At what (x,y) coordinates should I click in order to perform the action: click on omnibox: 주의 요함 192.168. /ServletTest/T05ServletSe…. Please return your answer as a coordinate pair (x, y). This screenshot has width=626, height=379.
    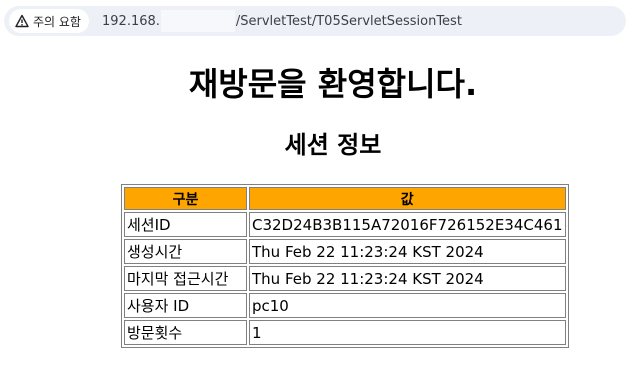
    Looking at the image, I should click on (315, 21).